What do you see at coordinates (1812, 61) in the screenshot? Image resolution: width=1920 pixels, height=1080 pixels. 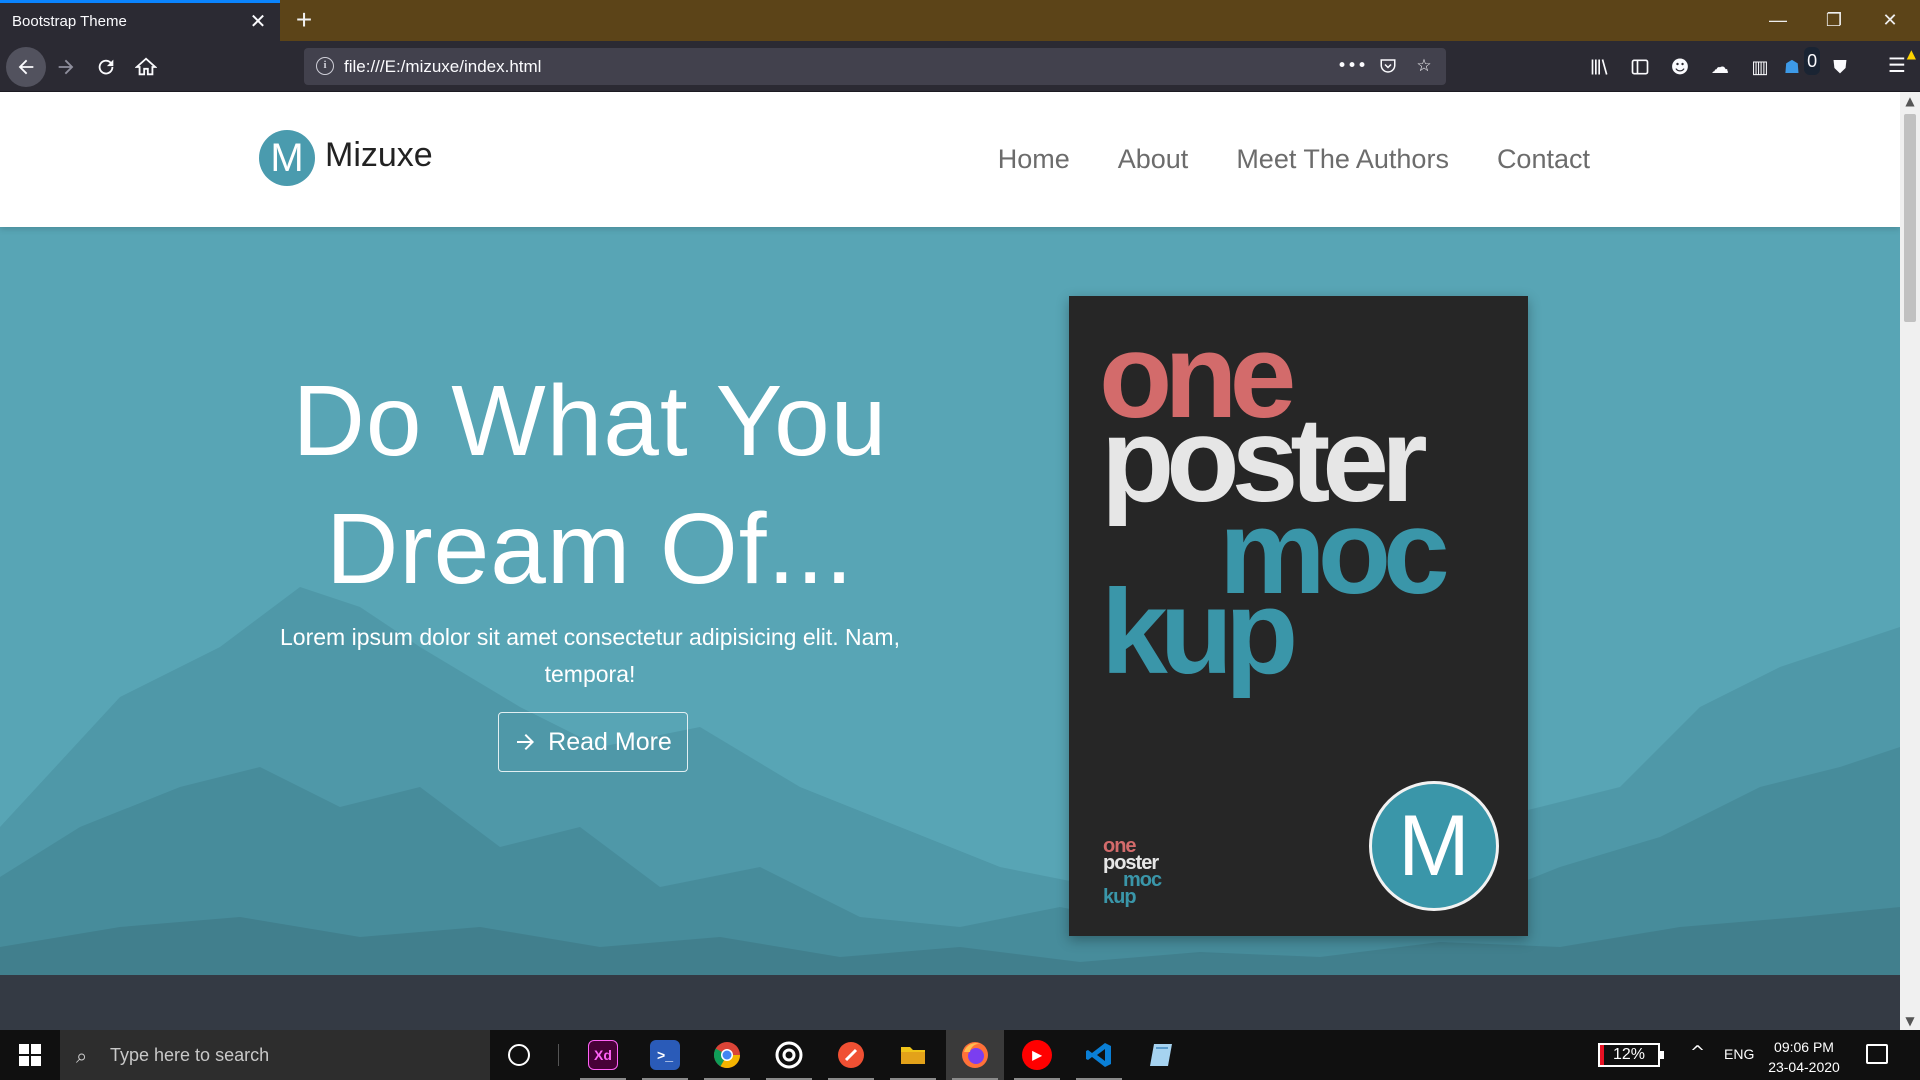 I see `extension-badge: 0` at bounding box center [1812, 61].